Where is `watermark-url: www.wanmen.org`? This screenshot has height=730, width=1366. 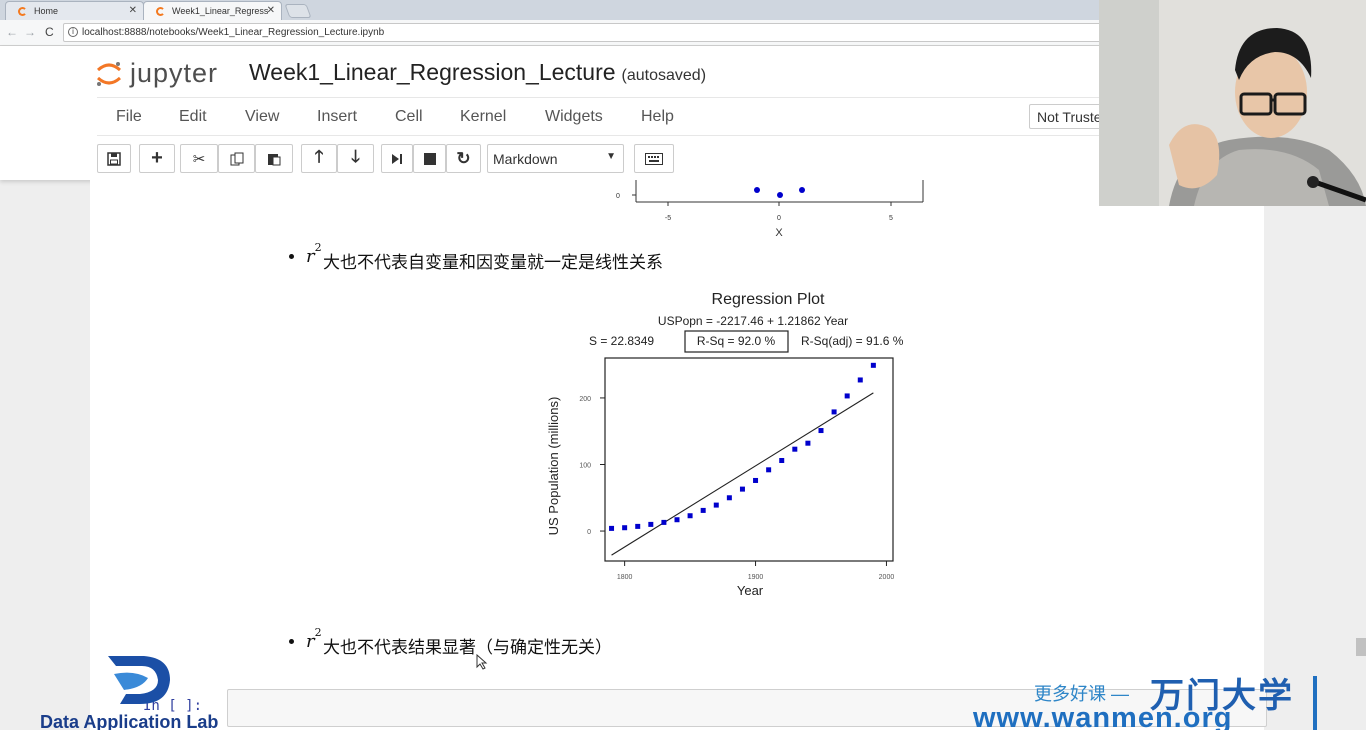
watermark-url: www.wanmen.org is located at coordinates (1103, 716).